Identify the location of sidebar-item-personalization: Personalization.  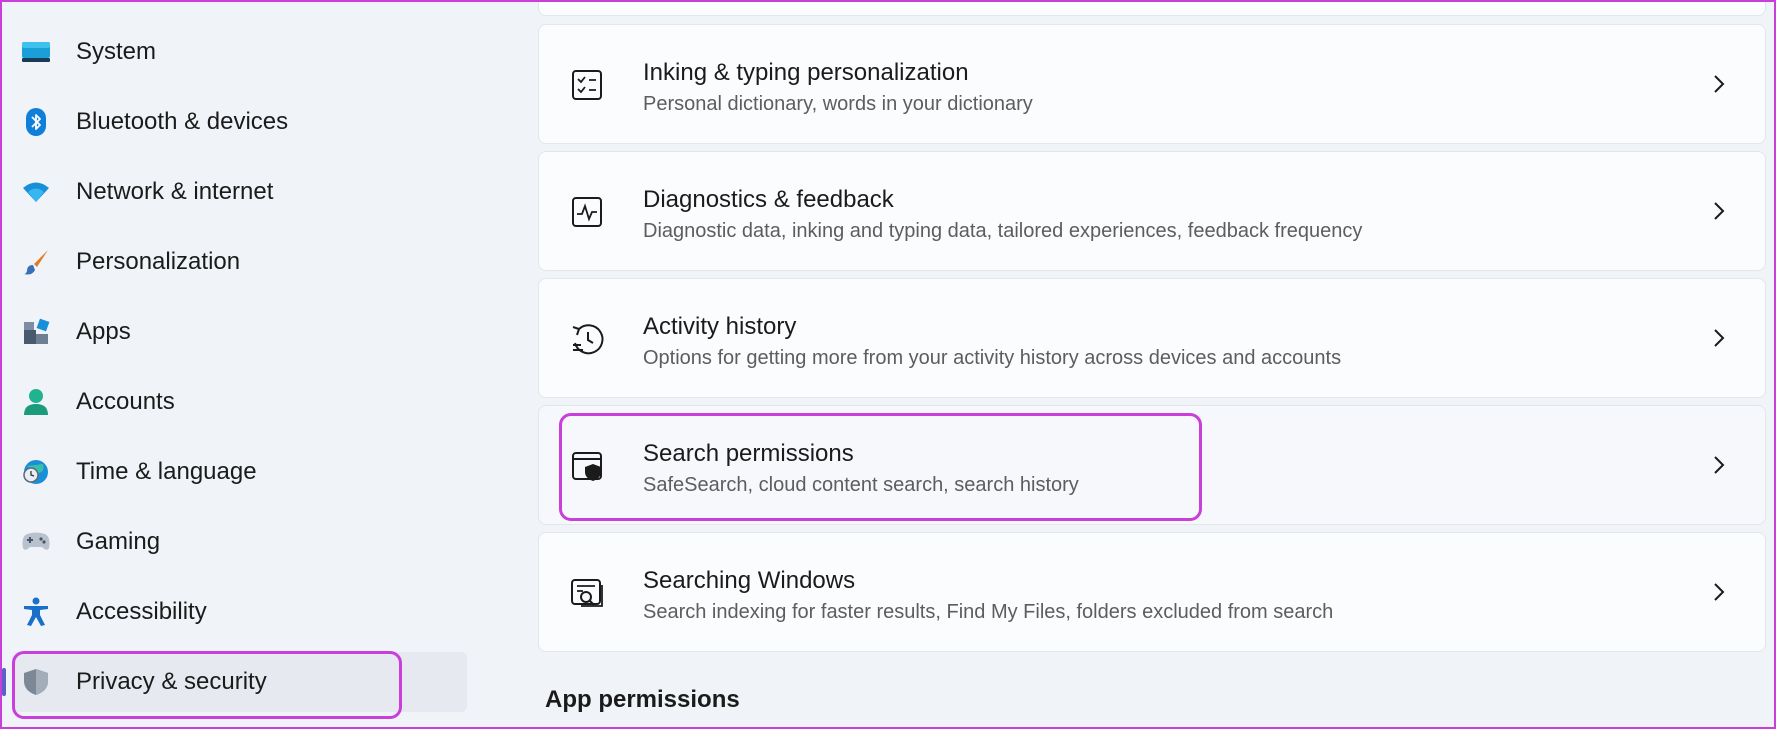
(239, 262).